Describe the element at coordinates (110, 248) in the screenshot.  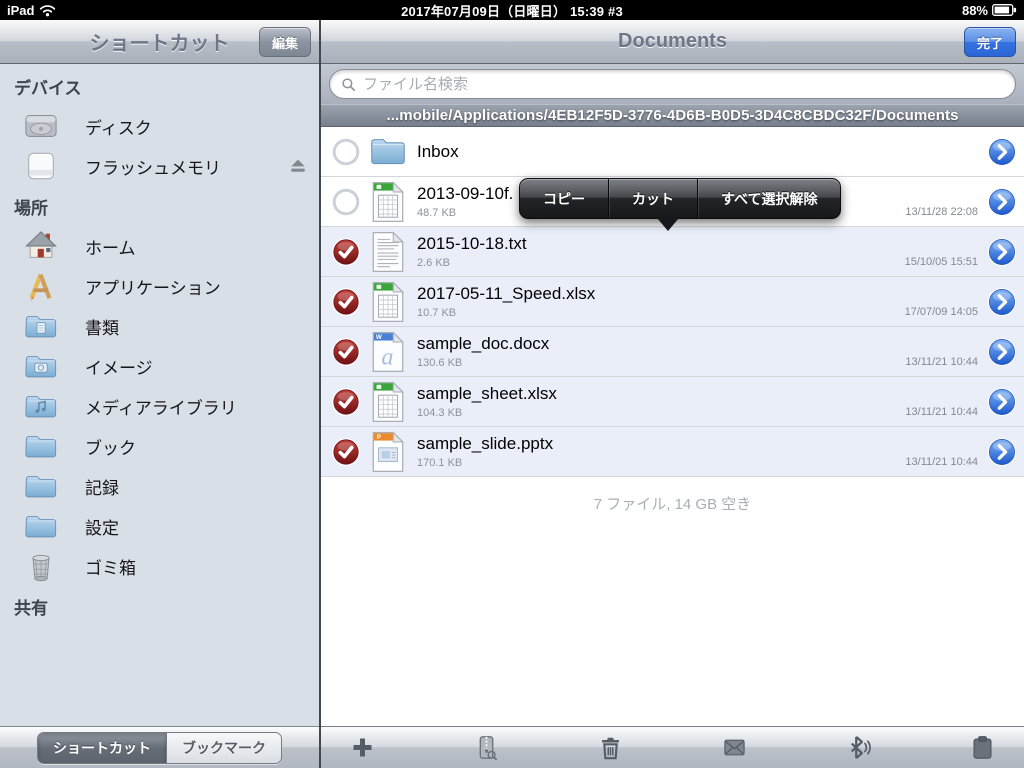
I see `sidebar-item-label: ホーム` at that location.